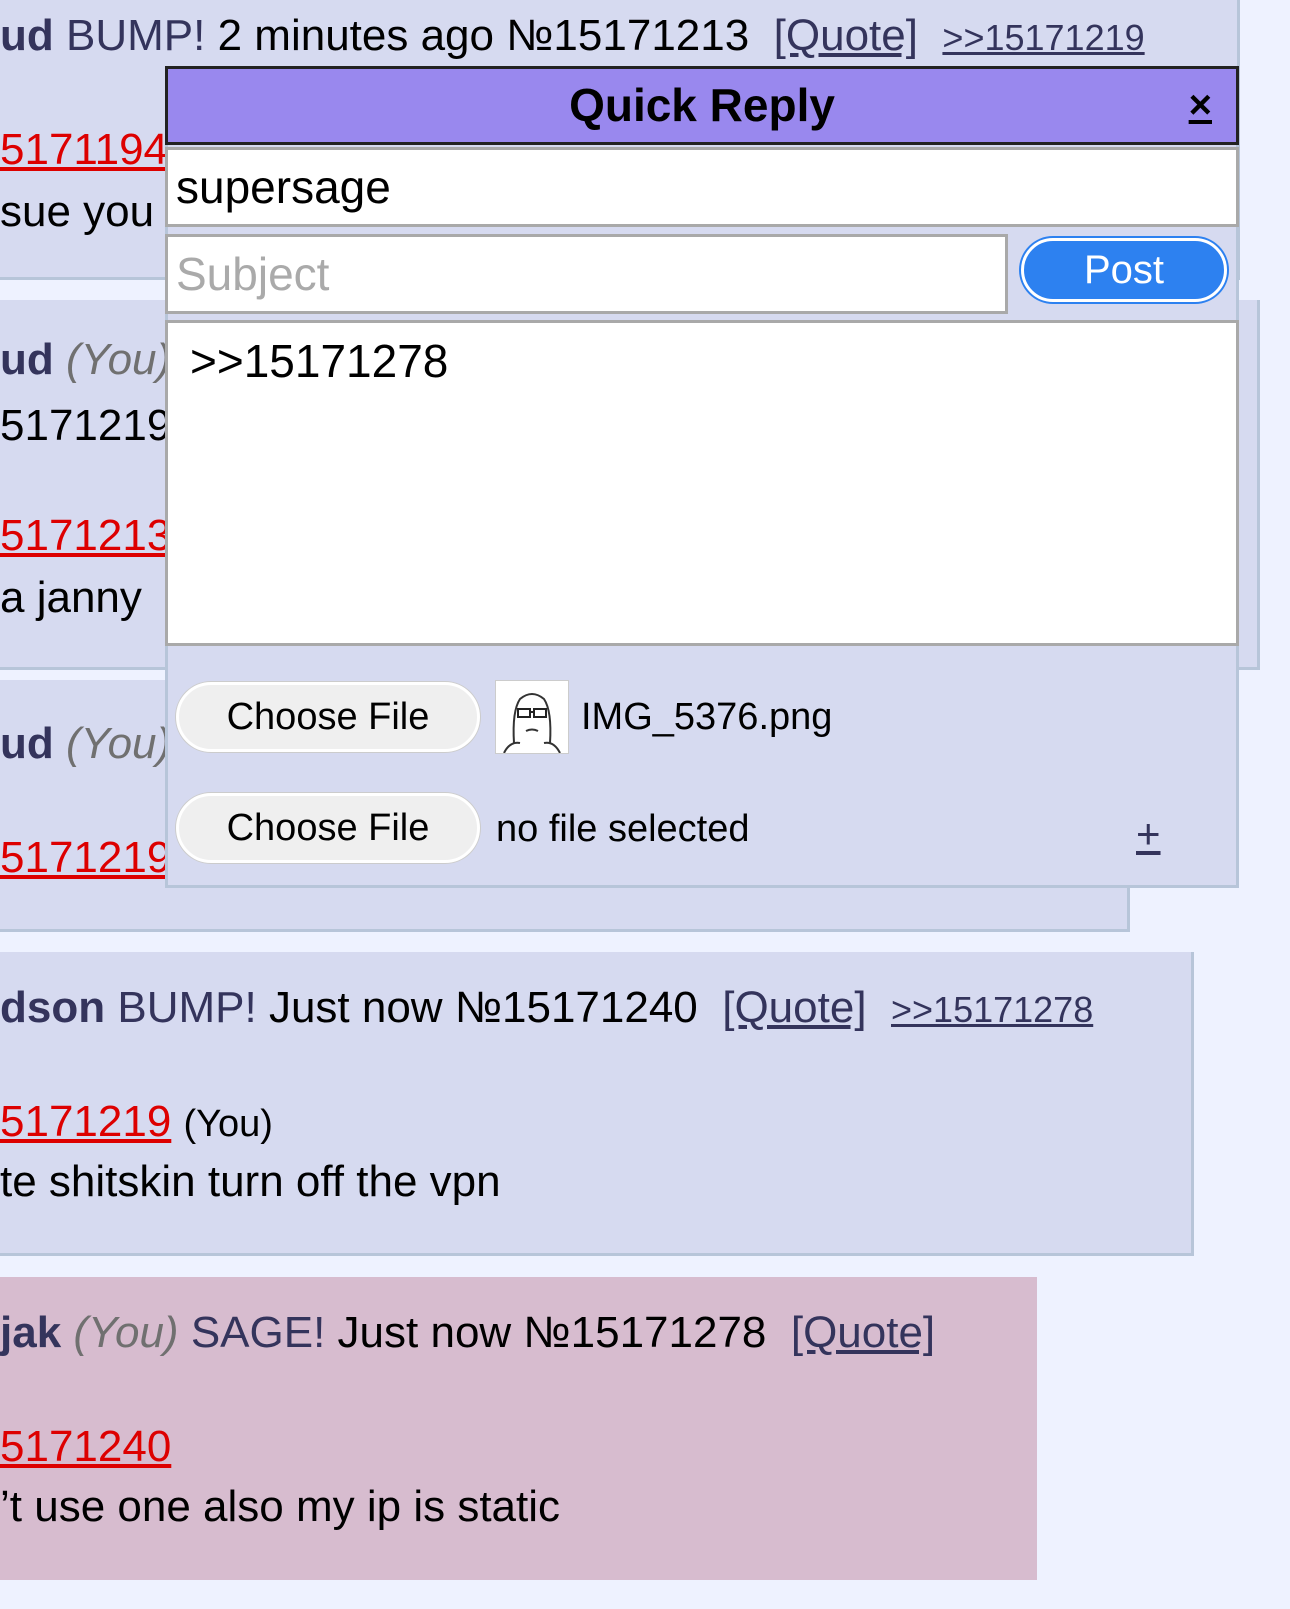 Image resolution: width=1290 pixels, height=1609 pixels. What do you see at coordinates (586, 274) in the screenshot?
I see `subject-input` at bounding box center [586, 274].